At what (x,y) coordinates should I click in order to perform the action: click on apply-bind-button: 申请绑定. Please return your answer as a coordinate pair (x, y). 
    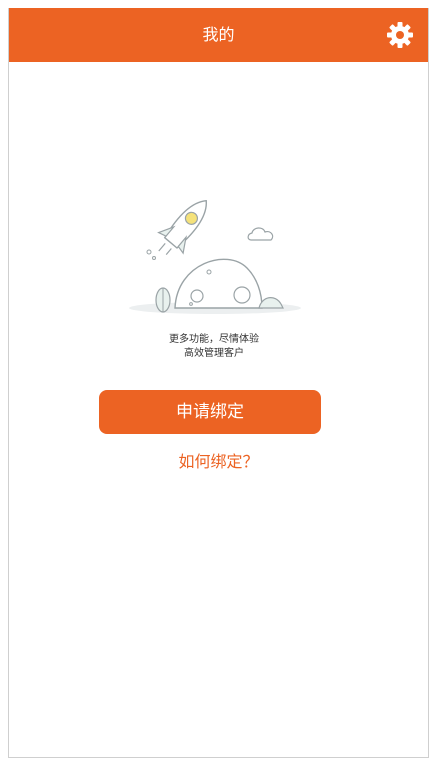
    Looking at the image, I should click on (210, 412).